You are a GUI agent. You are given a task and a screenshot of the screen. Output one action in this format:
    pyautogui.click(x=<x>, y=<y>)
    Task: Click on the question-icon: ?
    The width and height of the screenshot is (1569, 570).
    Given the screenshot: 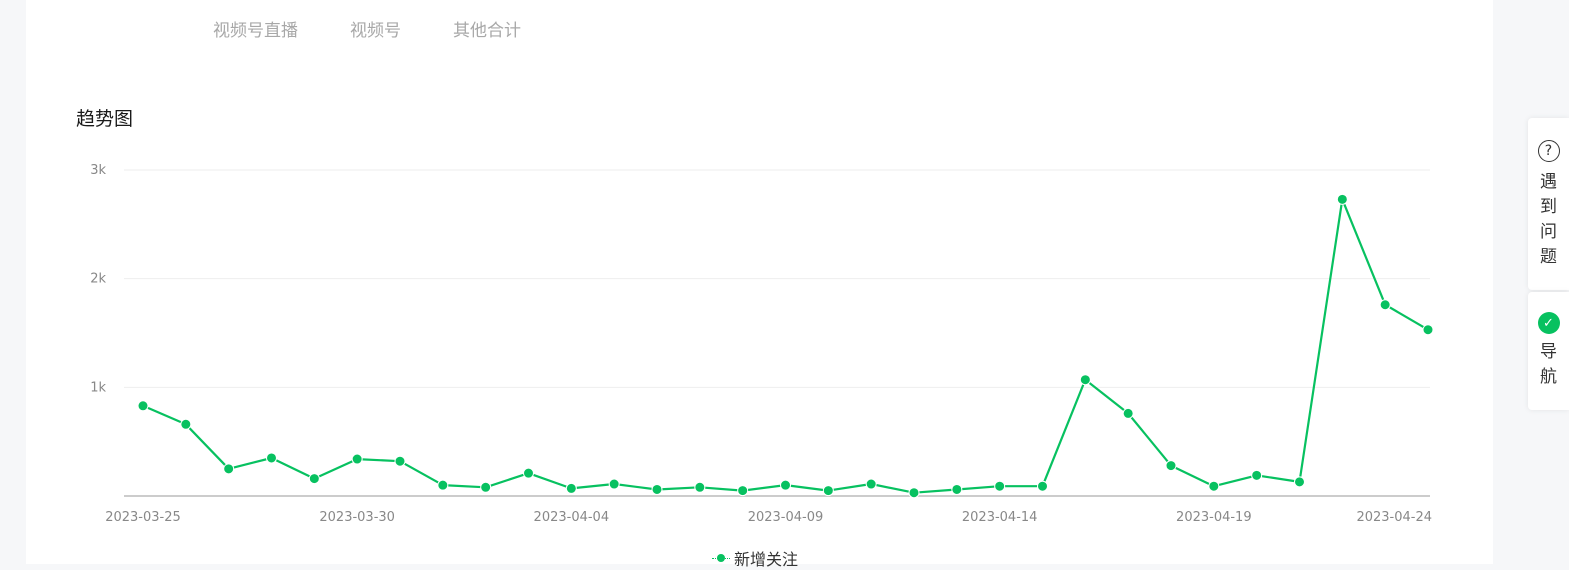 What is the action you would take?
    pyautogui.click(x=1548, y=151)
    